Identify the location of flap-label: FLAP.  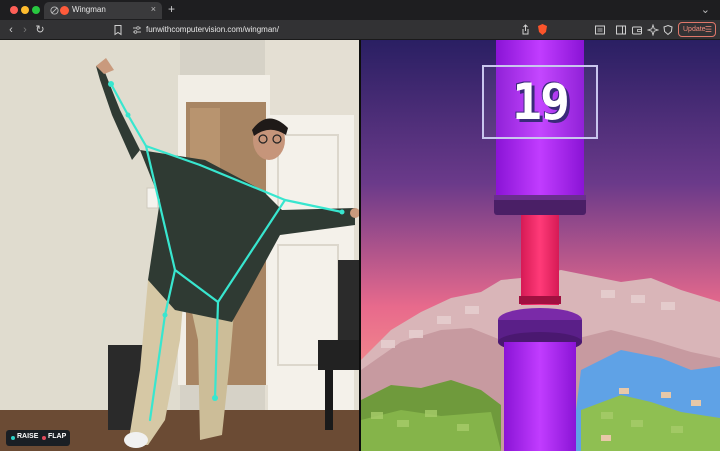
(57, 436).